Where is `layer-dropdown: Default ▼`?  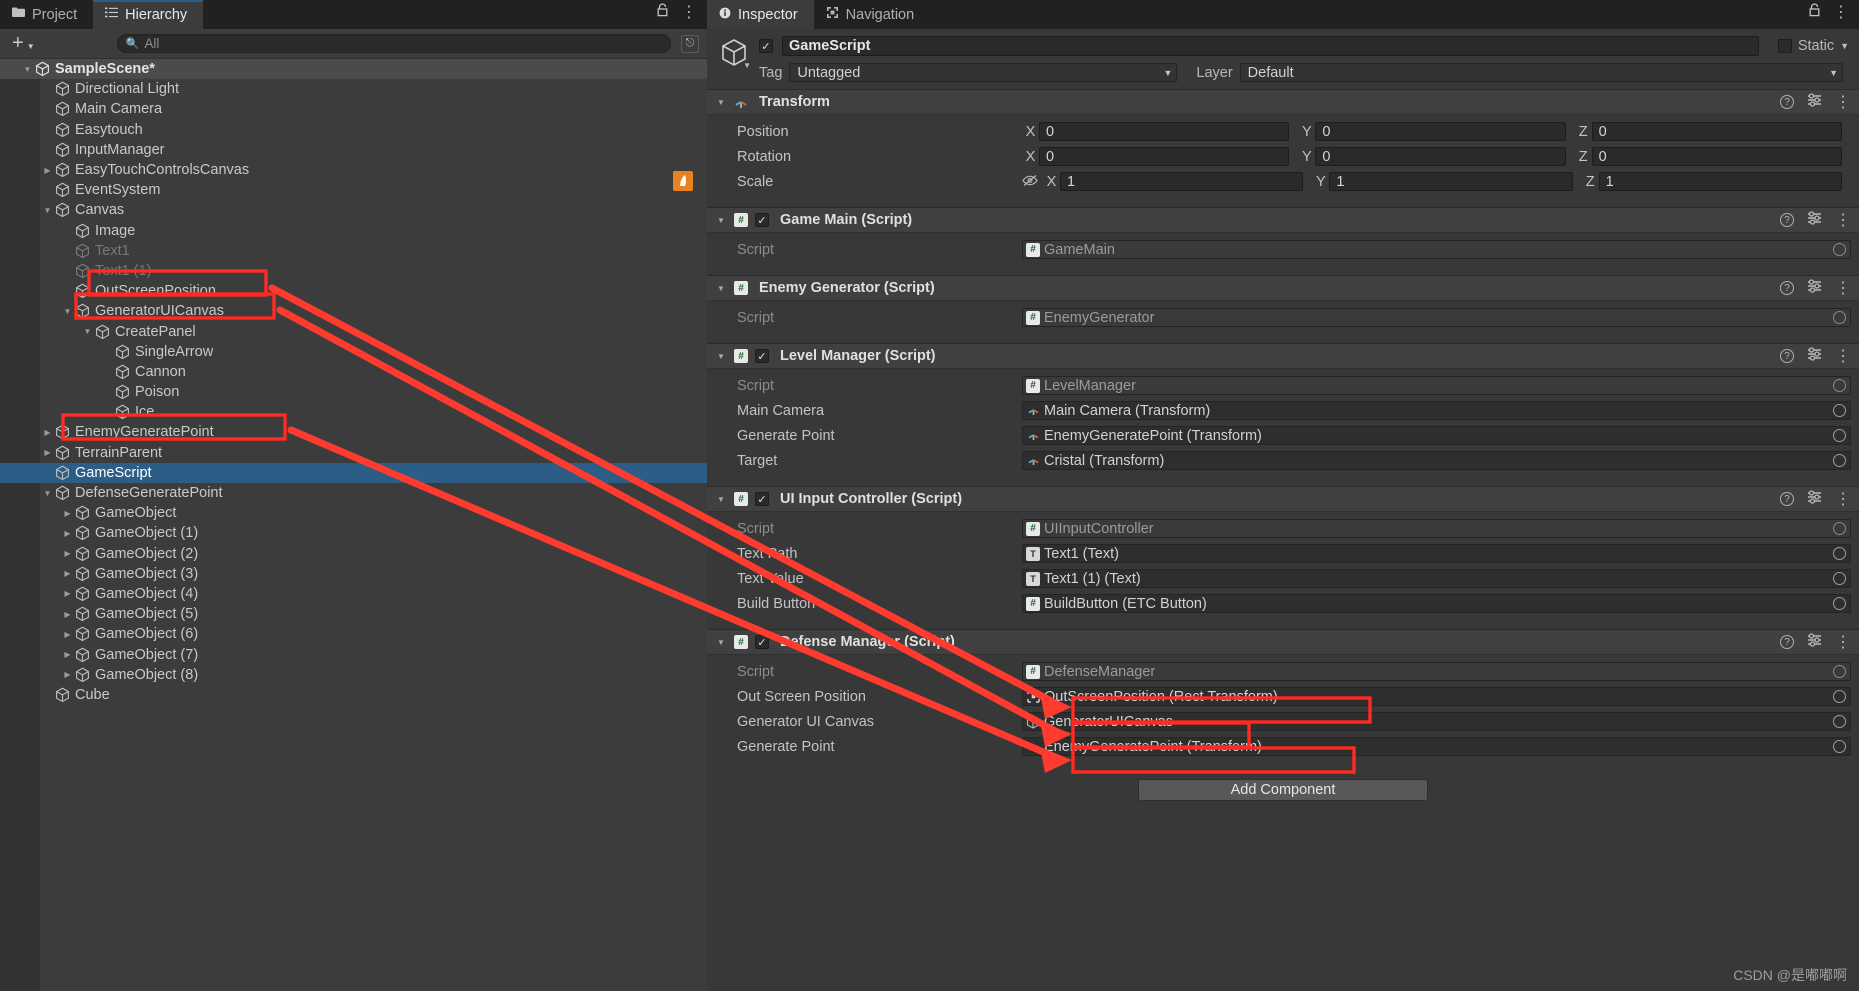
layer-dropdown: Default ▼ is located at coordinates (1541, 72).